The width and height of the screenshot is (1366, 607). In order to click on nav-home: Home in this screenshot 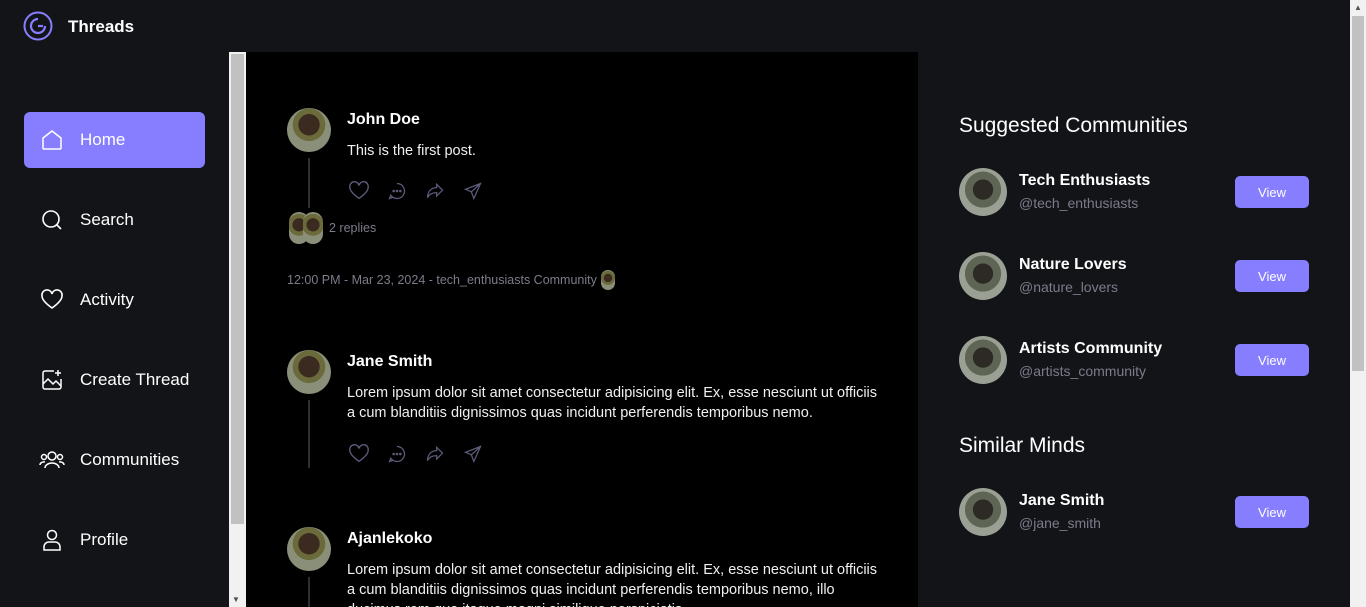, I will do `click(114, 140)`.